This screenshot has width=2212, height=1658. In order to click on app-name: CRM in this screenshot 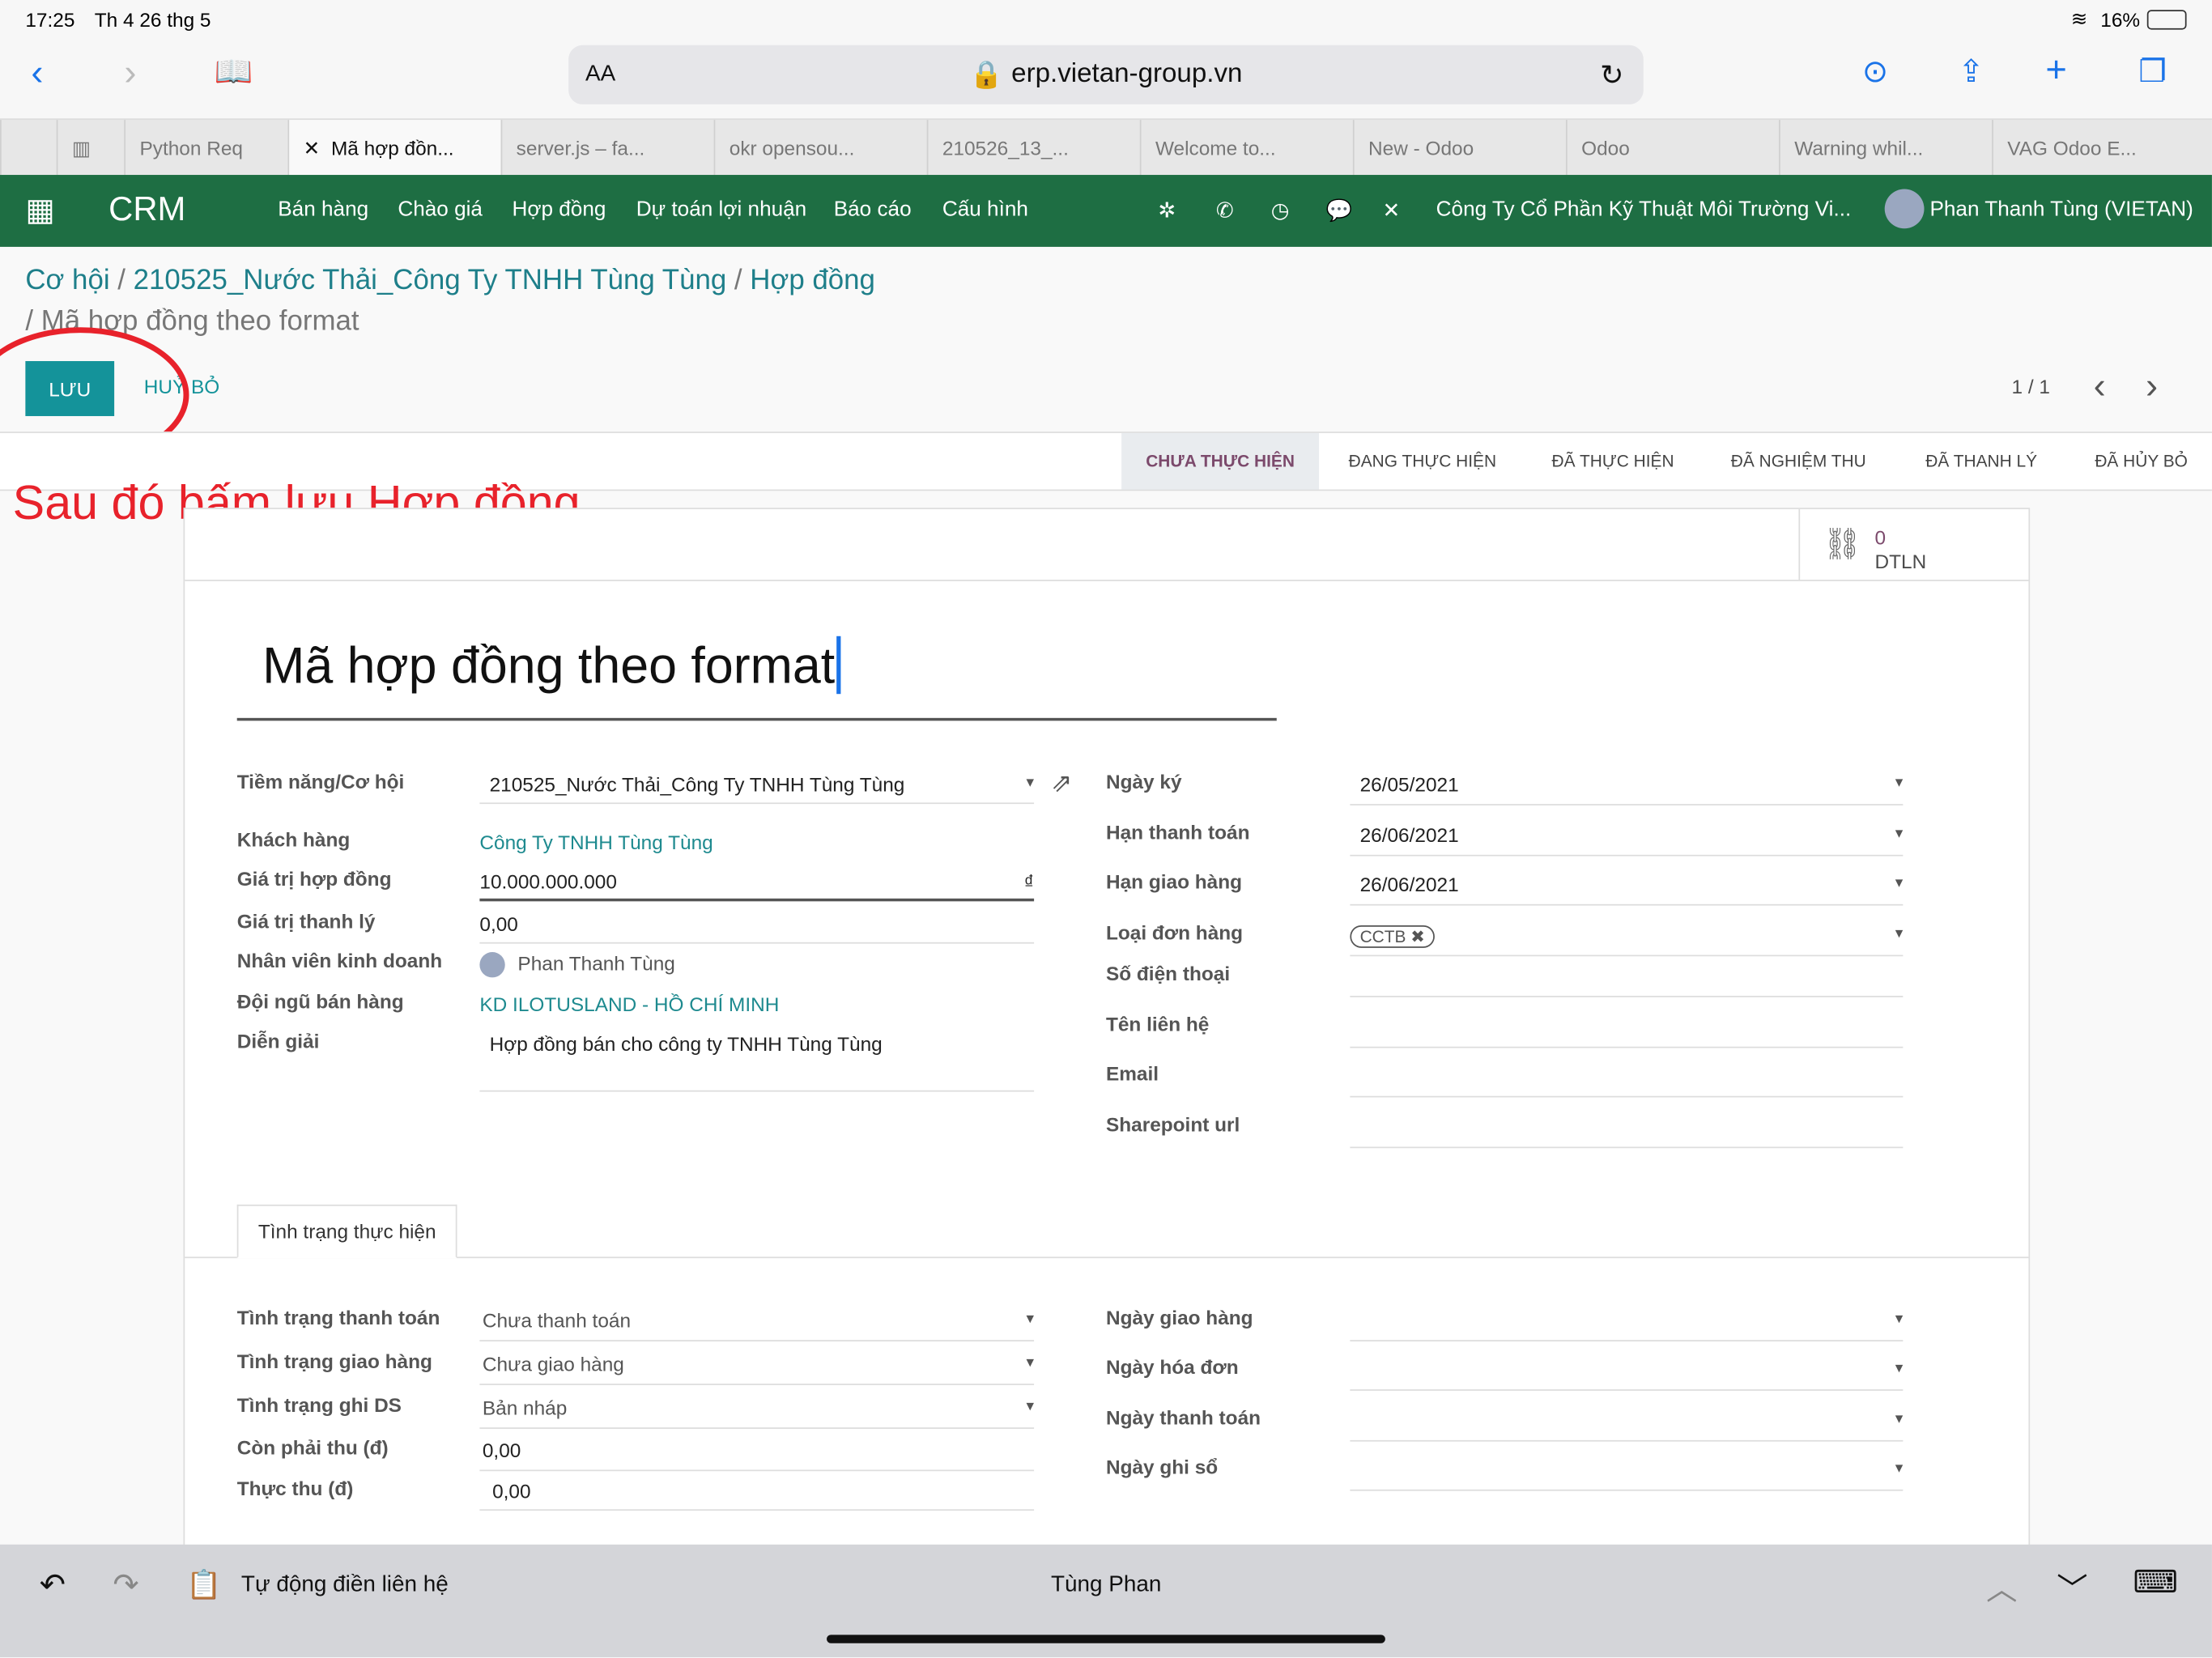, I will do `click(146, 210)`.